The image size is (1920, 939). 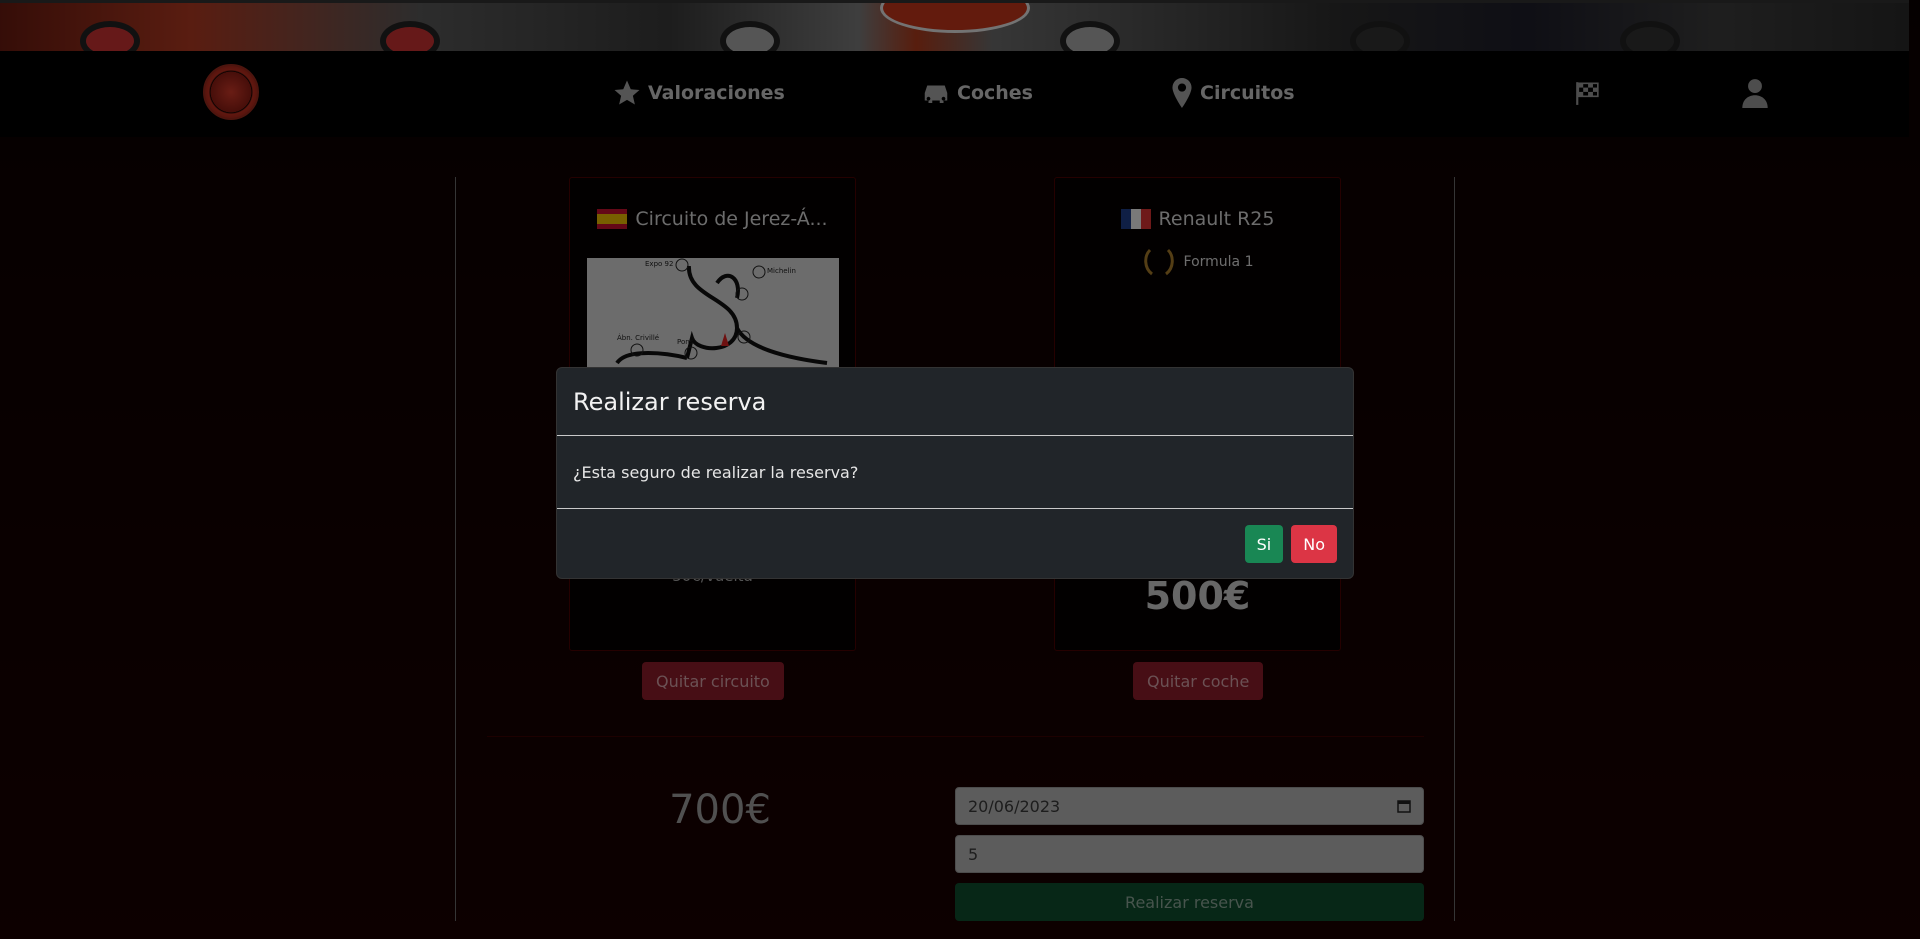 What do you see at coordinates (1314, 544) in the screenshot?
I see `confirm-no-button: No` at bounding box center [1314, 544].